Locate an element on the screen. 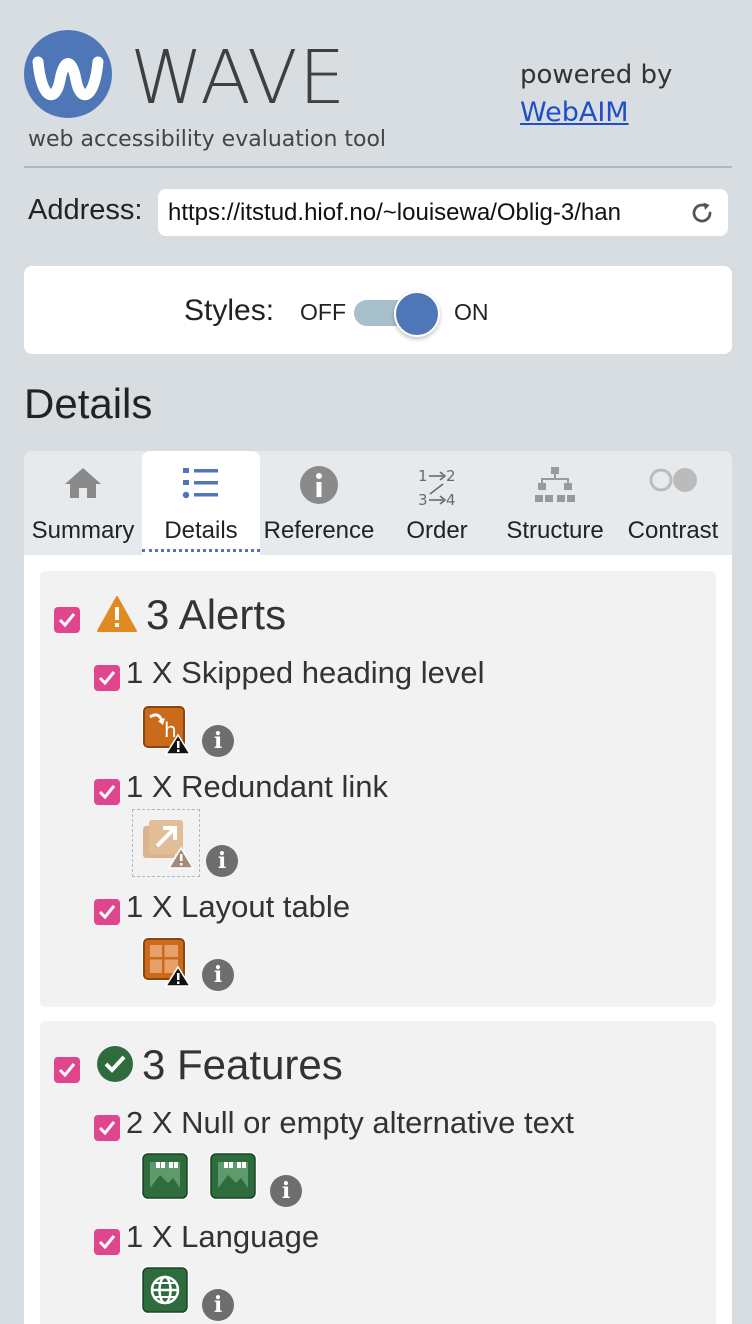  tab-label: Reference is located at coordinates (319, 530).